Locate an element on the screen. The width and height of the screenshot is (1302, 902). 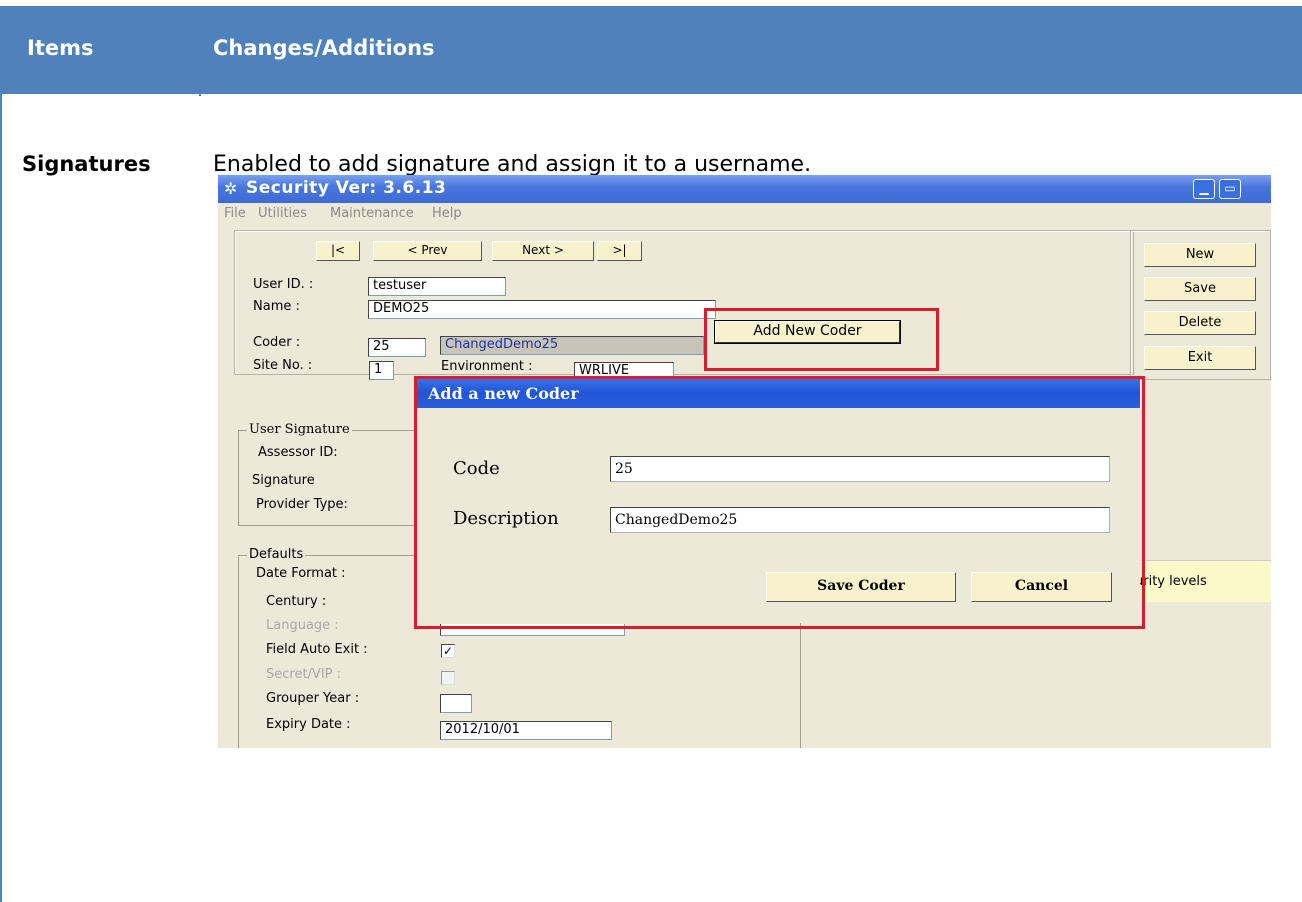
exit-button: Exit is located at coordinates (1200, 358).